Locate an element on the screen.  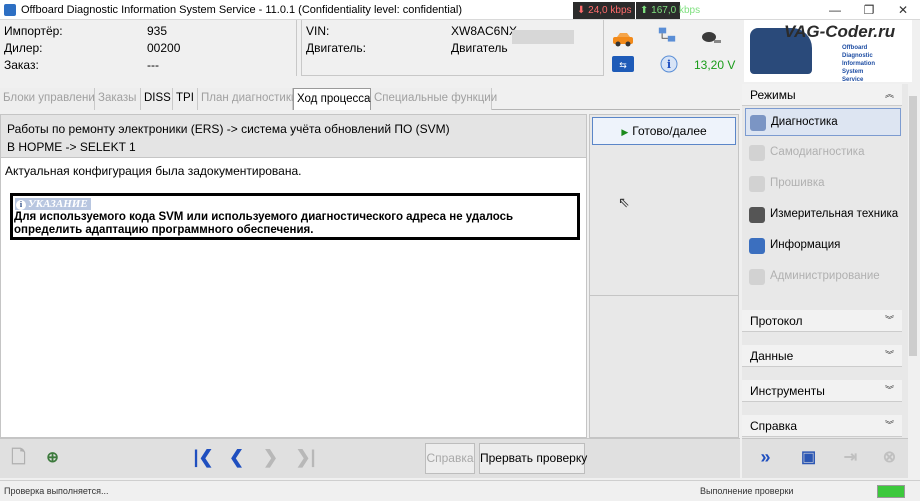
tab-diss: DISS is located at coordinates (157, 99).